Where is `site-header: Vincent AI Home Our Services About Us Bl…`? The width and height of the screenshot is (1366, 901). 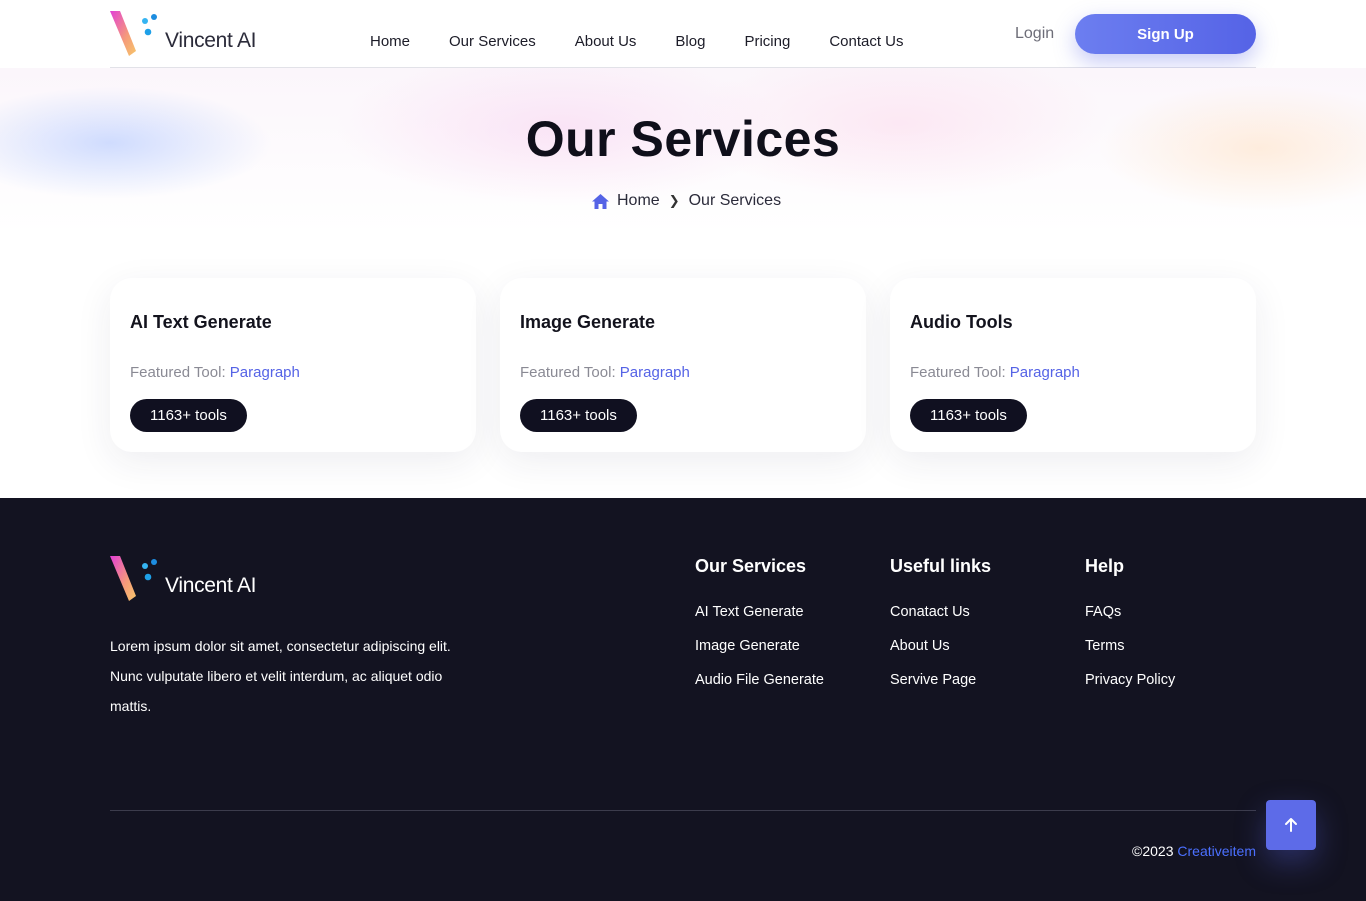 site-header: Vincent AI Home Our Services About Us Bl… is located at coordinates (683, 34).